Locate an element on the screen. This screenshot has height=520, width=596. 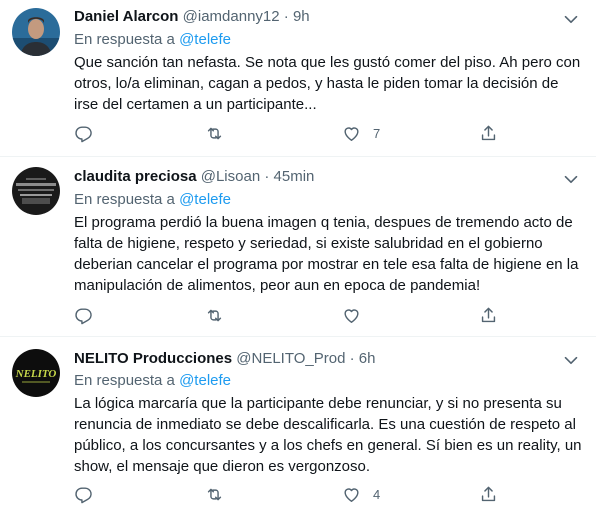
user-handle: @Lisoan is located at coordinates (230, 176).